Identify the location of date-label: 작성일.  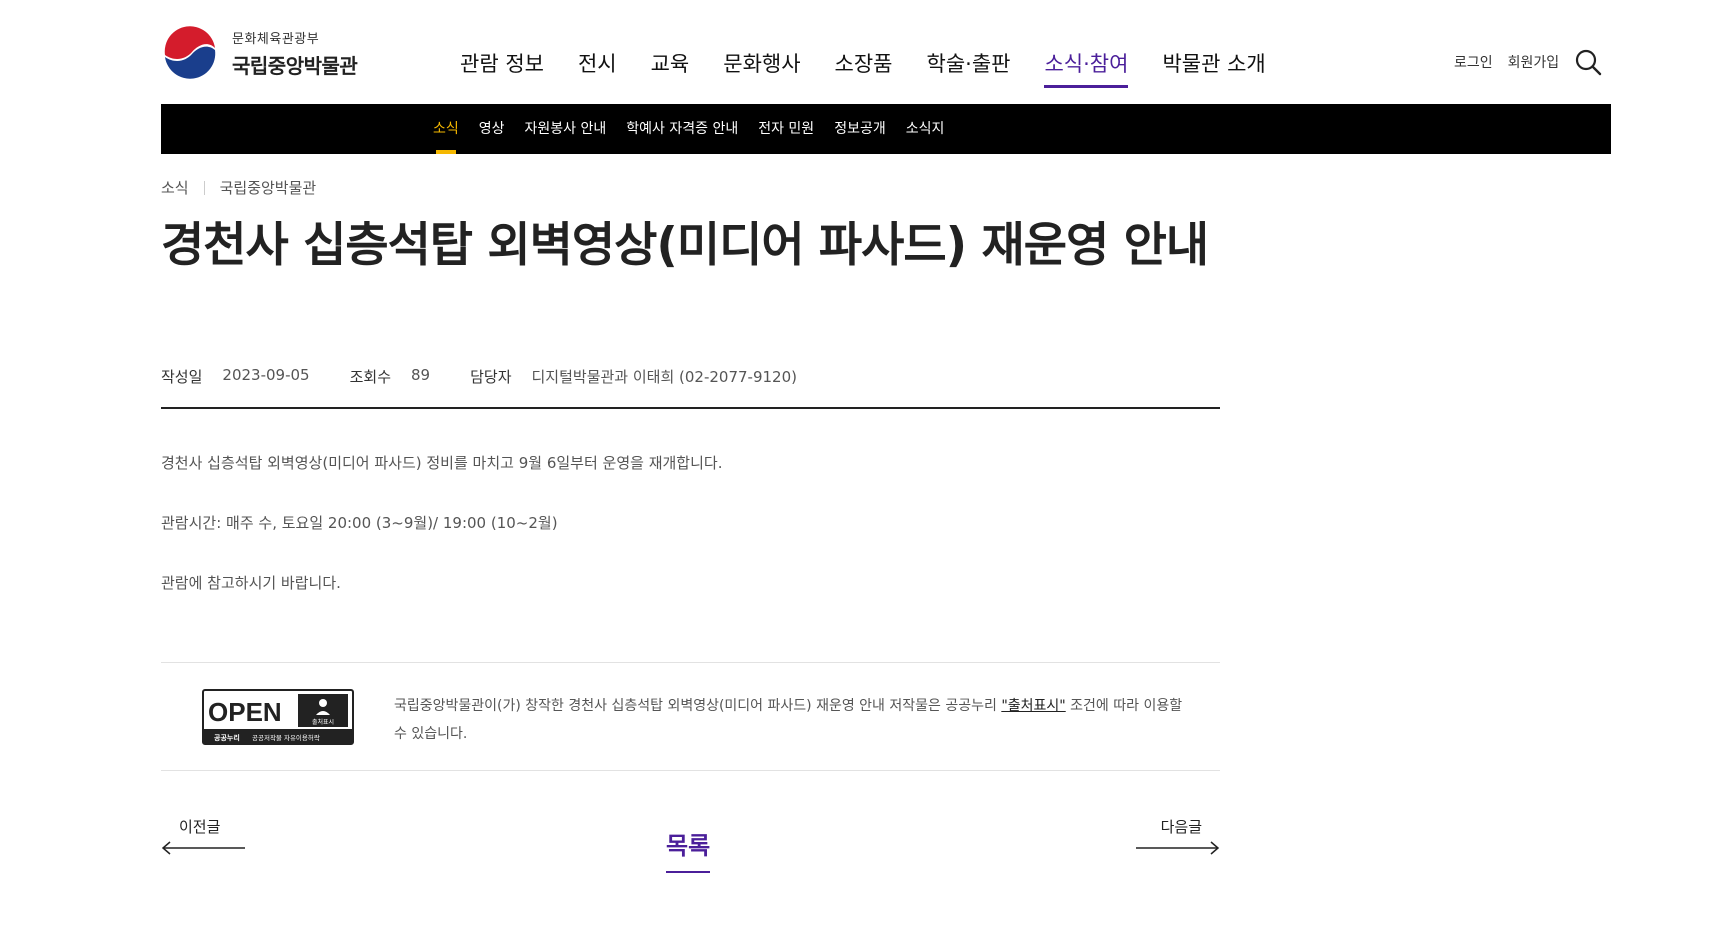
(182, 377).